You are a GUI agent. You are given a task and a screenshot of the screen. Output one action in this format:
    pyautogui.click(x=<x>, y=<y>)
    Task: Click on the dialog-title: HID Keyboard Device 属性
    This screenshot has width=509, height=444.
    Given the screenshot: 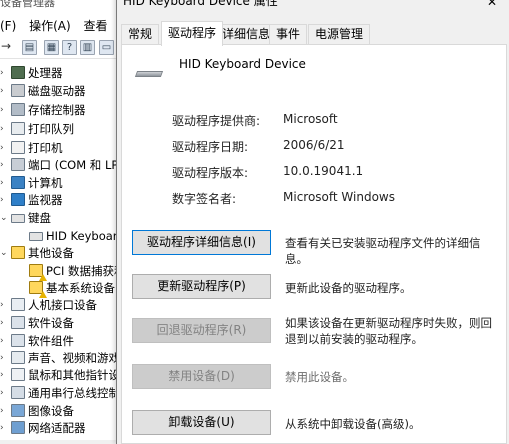 What is the action you would take?
    pyautogui.click(x=200, y=4)
    